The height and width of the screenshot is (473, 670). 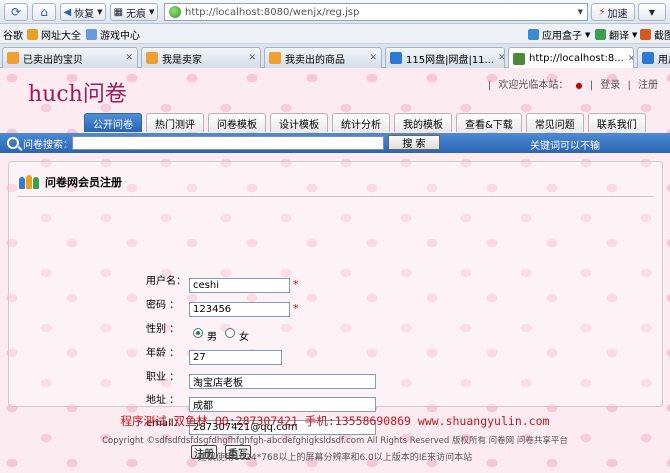 What do you see at coordinates (239, 285) in the screenshot?
I see `username-field: ceshi` at bounding box center [239, 285].